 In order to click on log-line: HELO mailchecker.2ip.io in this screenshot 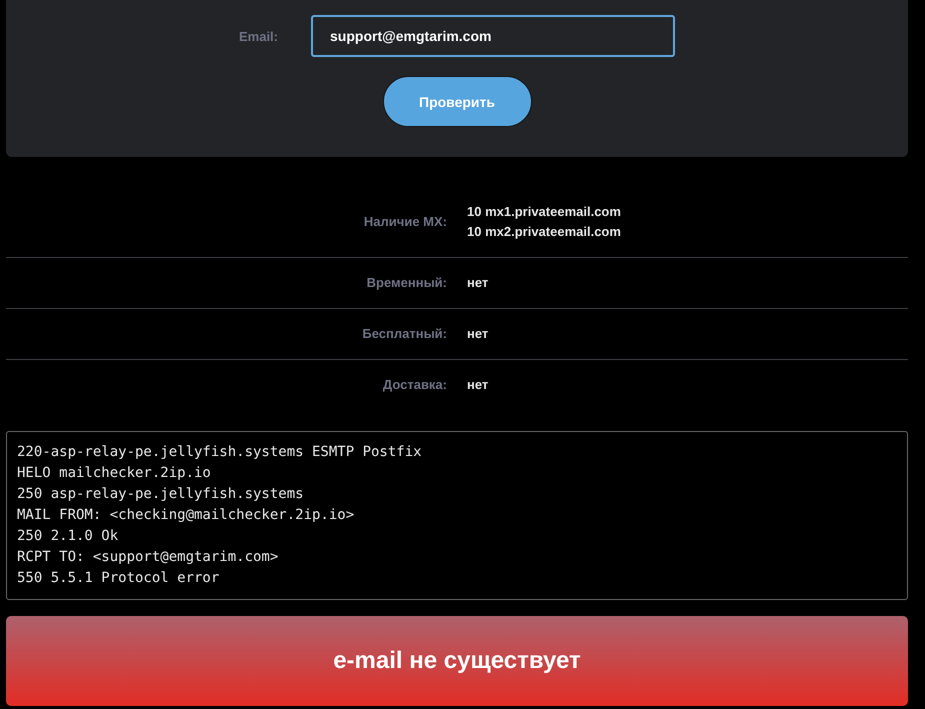, I will do `click(114, 473)`.